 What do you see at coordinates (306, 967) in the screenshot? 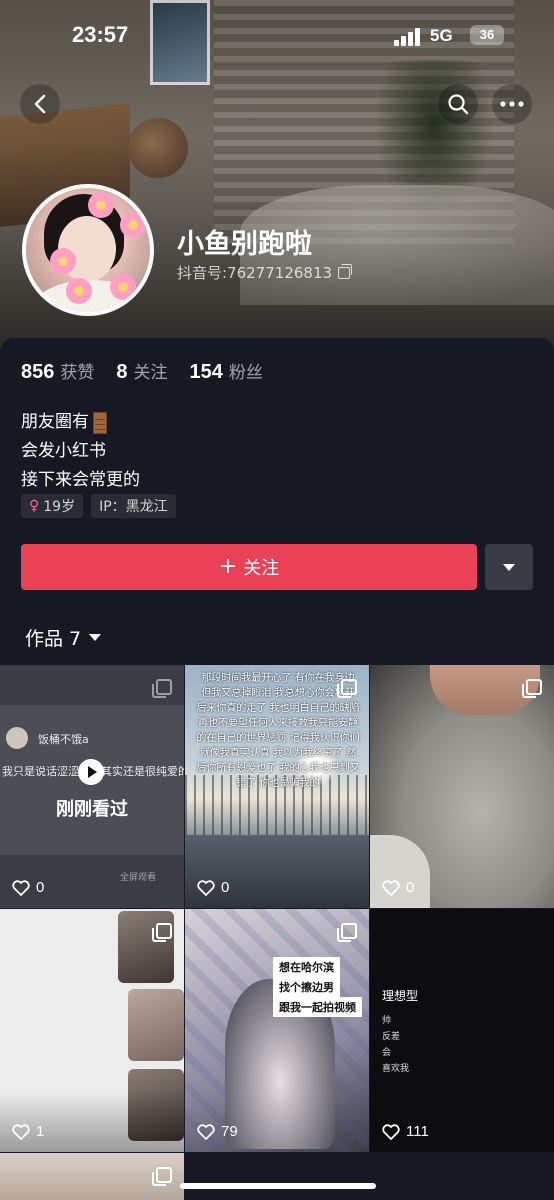
I see `tile-label: 想在哈尔滨` at bounding box center [306, 967].